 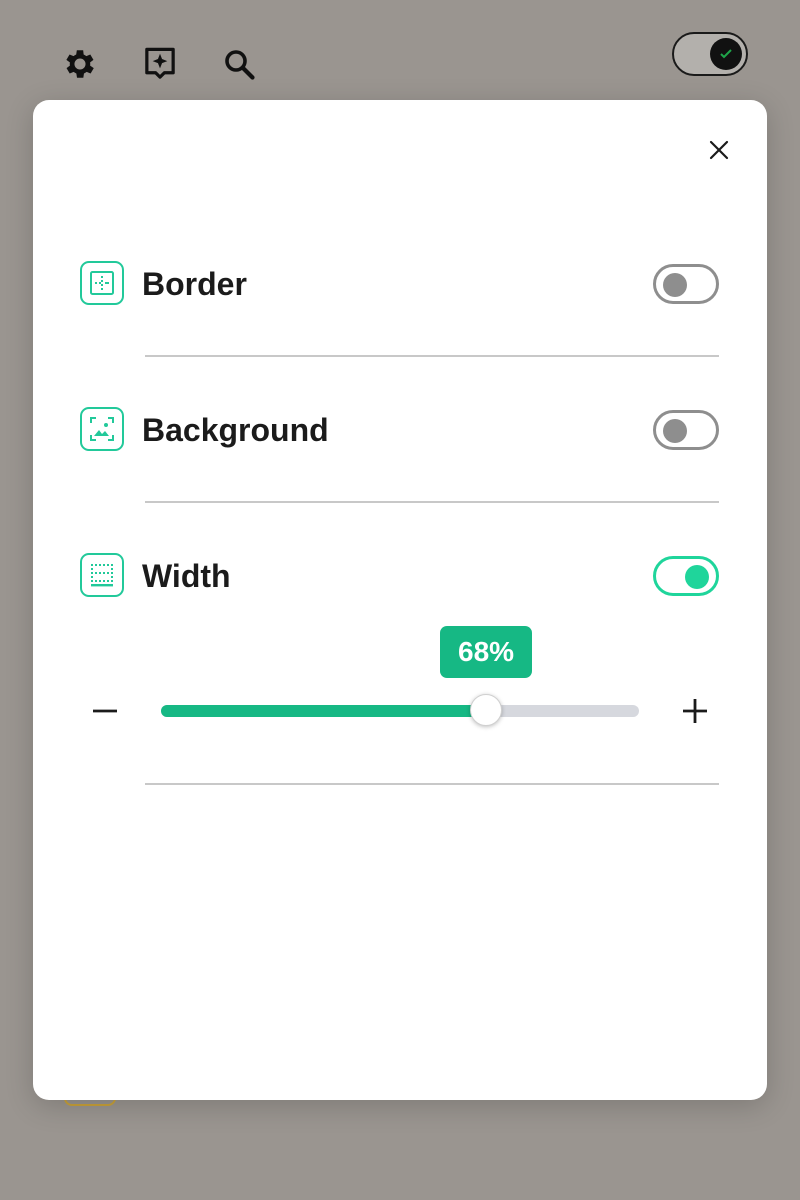 I want to click on background-switch-knob, so click(x=675, y=431).